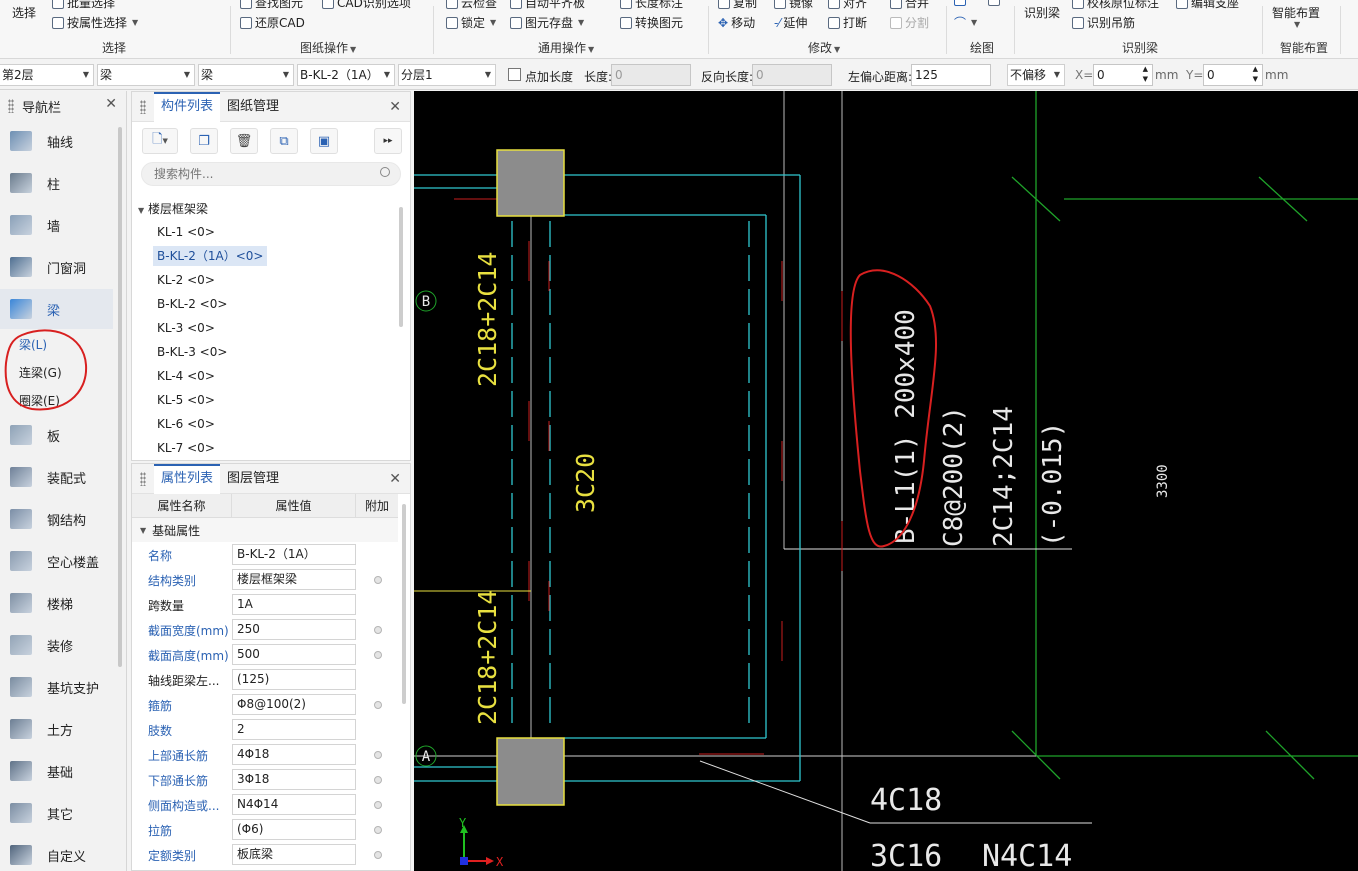 This screenshot has width=1358, height=871. I want to click on tree-item: KL-3 <0>, so click(186, 328).